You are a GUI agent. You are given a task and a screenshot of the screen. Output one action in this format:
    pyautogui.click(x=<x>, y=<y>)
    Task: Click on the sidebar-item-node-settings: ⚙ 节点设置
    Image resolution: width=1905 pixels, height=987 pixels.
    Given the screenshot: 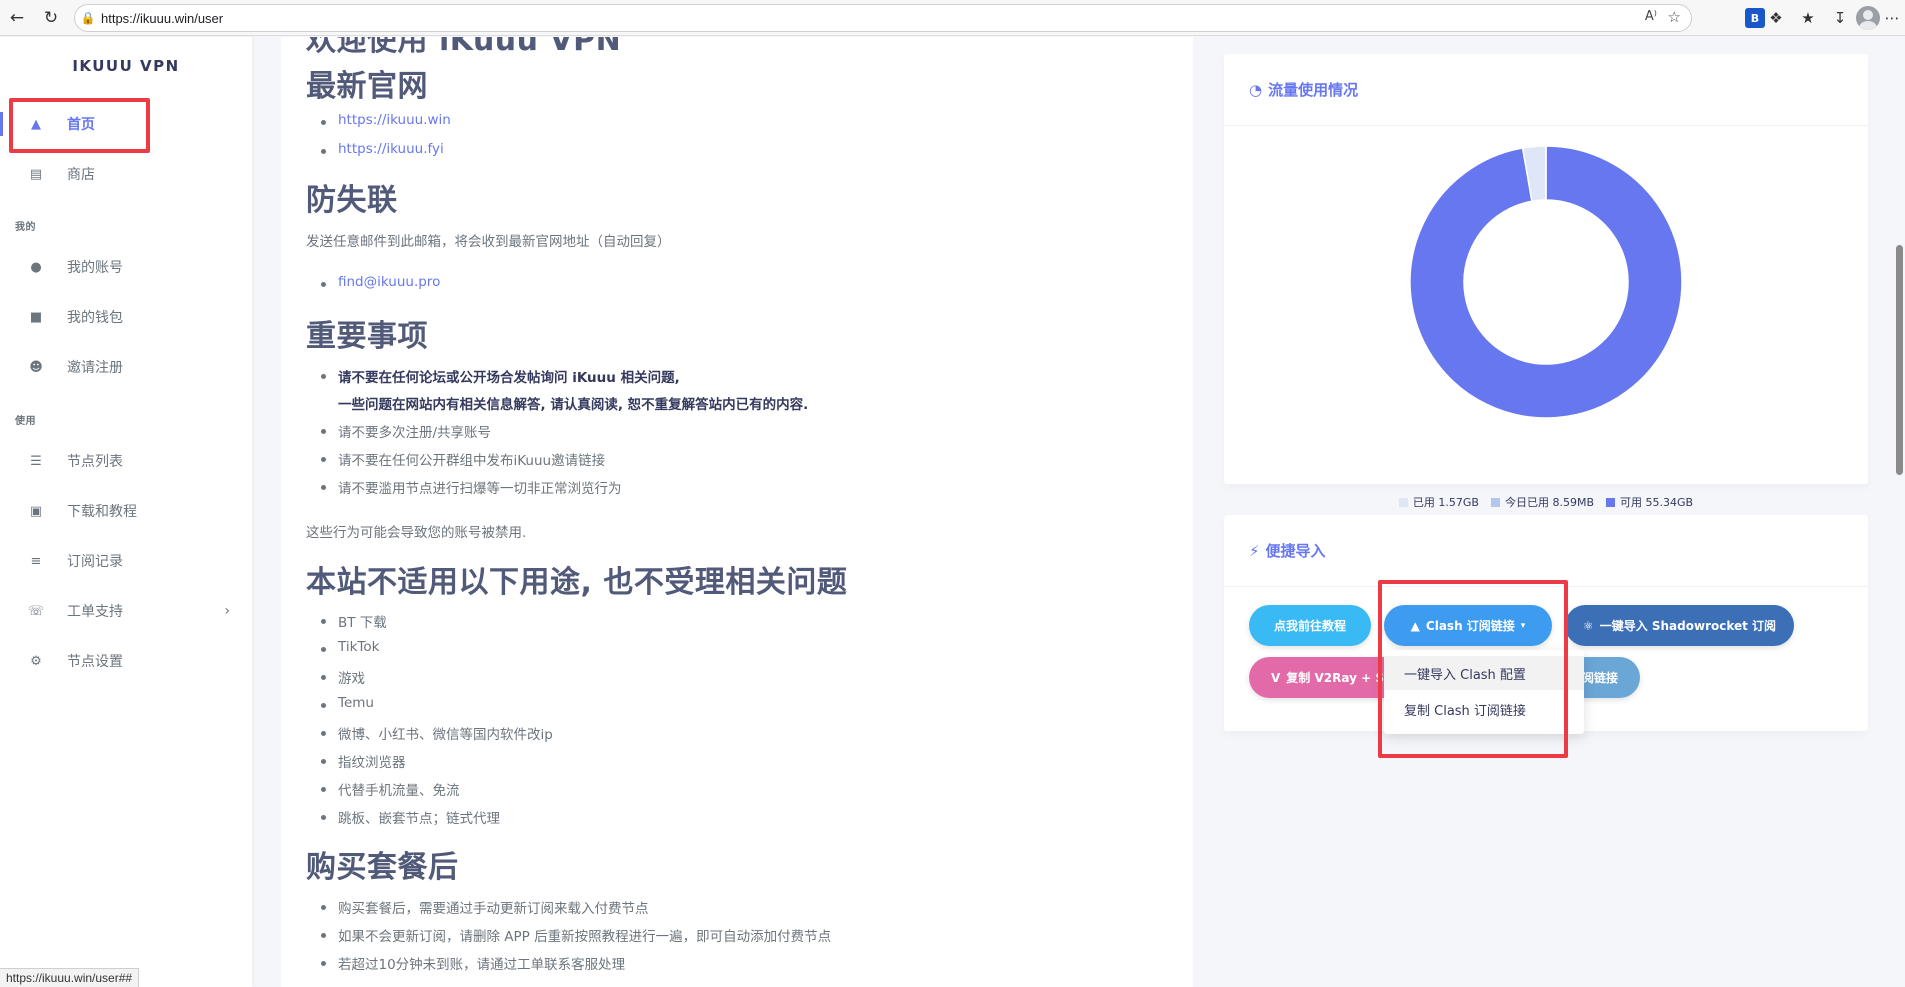 What is the action you would take?
    pyautogui.click(x=126, y=661)
    